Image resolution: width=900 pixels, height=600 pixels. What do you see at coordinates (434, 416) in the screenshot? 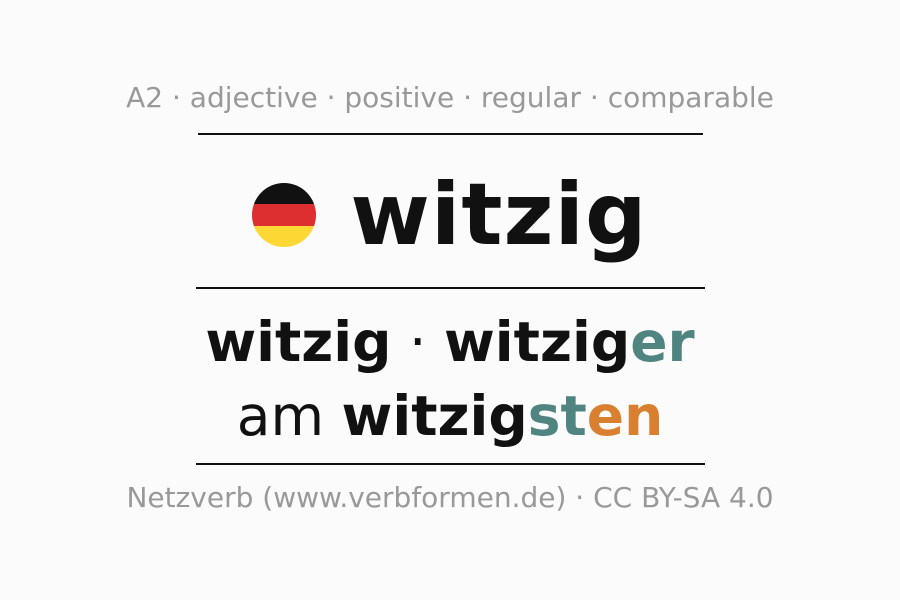
I see `superlative-stem: witzig` at bounding box center [434, 416].